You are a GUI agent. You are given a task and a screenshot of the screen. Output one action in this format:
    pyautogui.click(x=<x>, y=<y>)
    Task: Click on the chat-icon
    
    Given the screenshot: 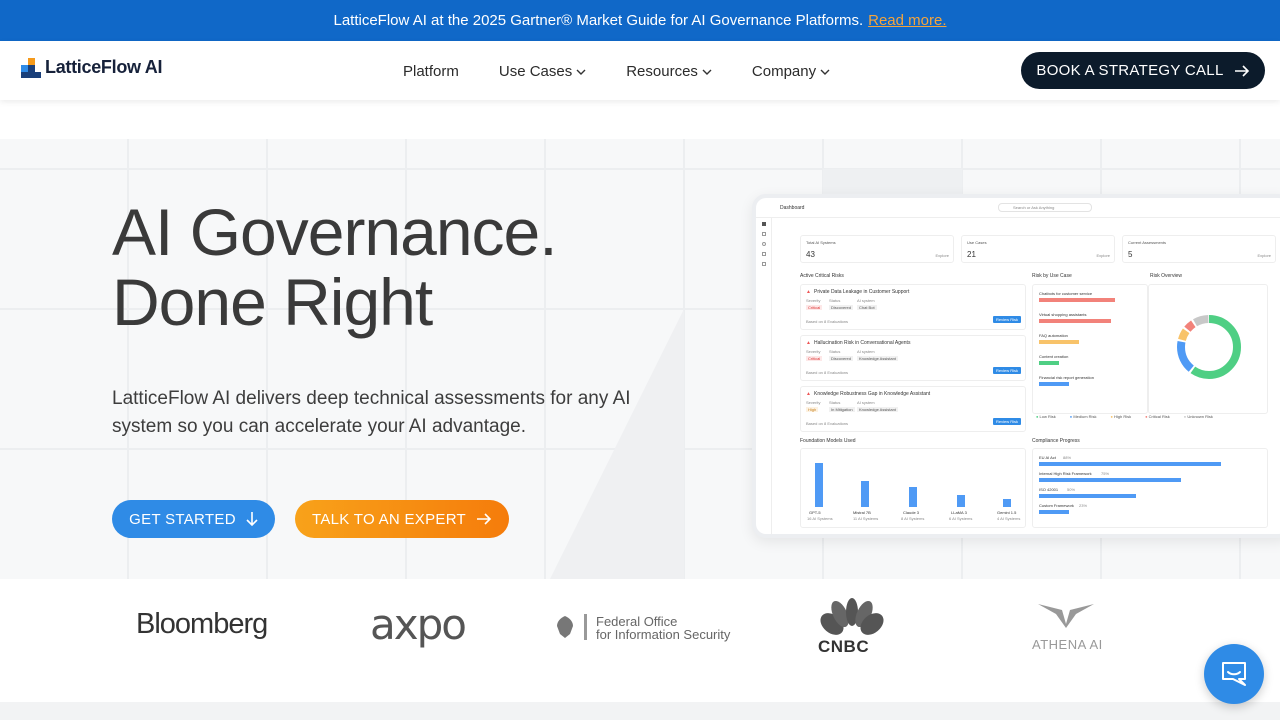 What is the action you would take?
    pyautogui.click(x=1234, y=674)
    